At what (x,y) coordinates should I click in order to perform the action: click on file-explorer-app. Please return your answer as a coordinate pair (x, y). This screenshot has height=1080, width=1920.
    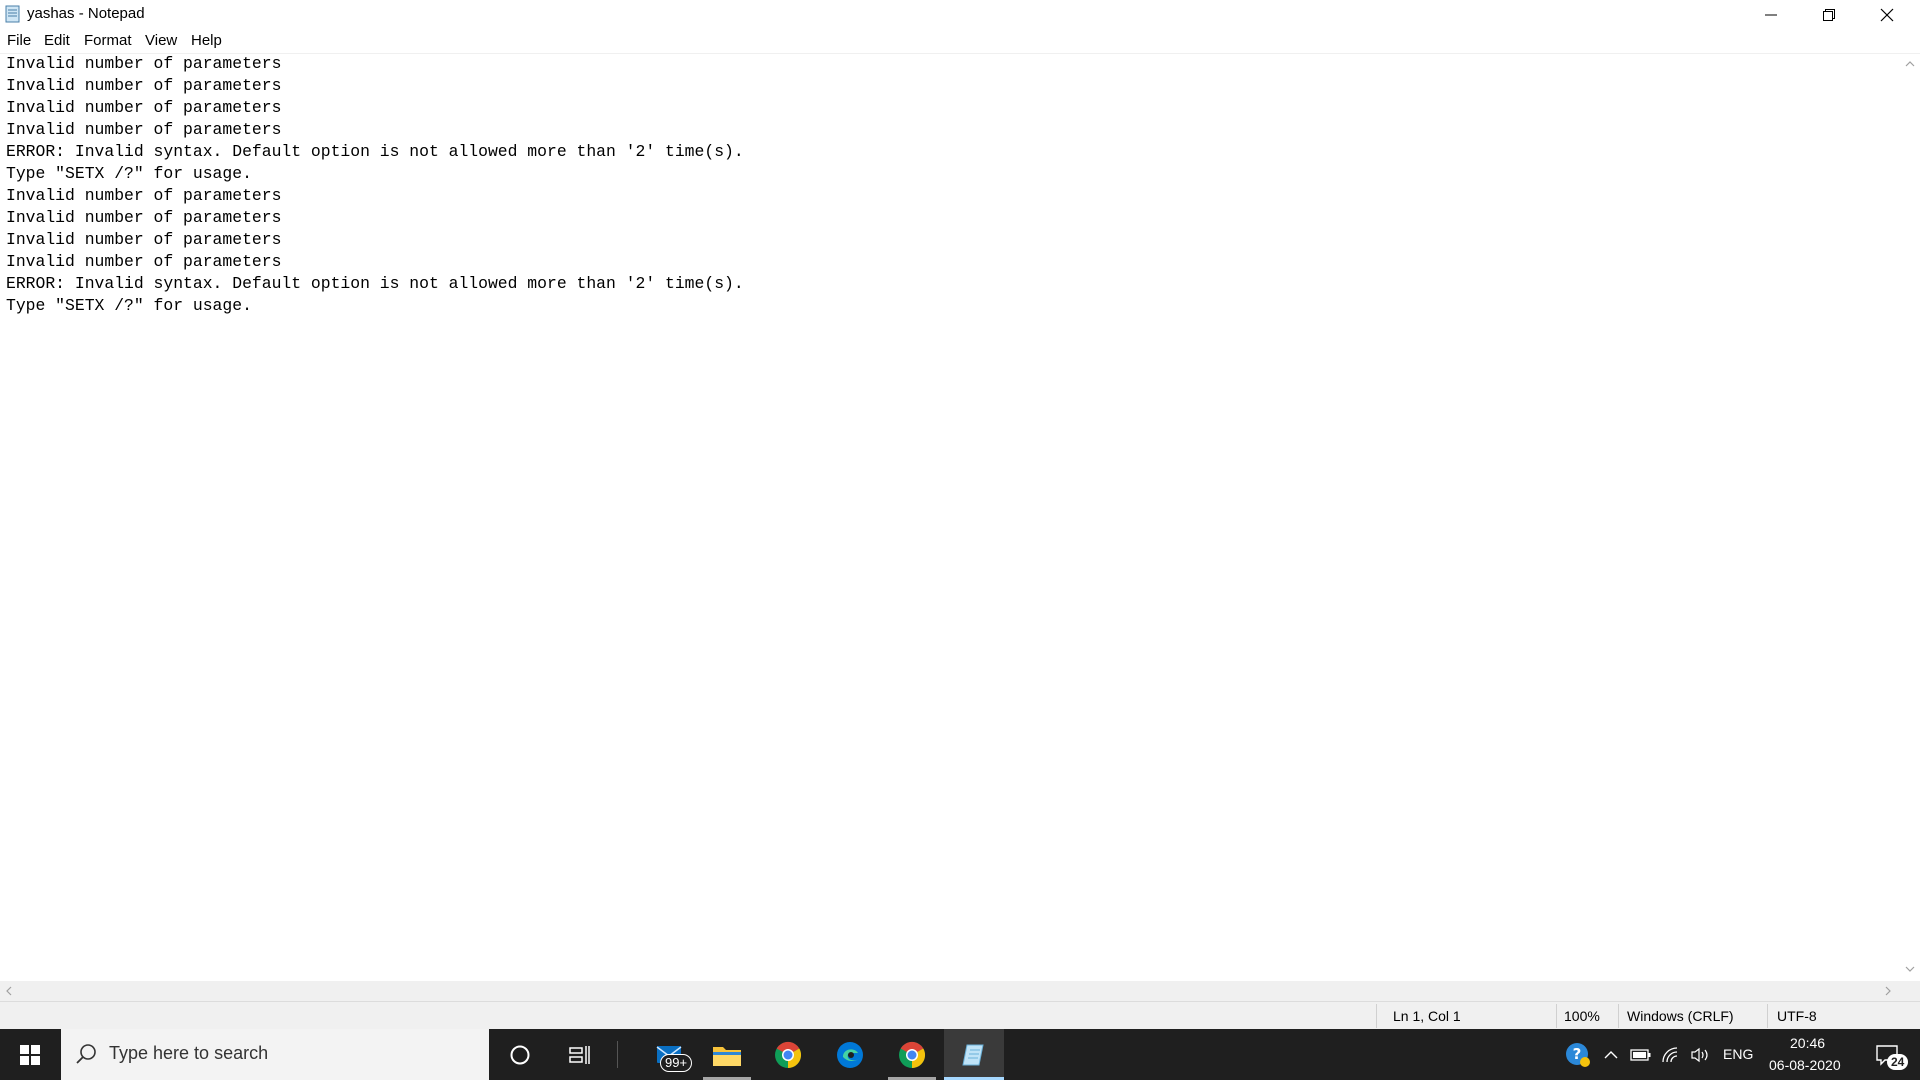
    Looking at the image, I should click on (727, 1054).